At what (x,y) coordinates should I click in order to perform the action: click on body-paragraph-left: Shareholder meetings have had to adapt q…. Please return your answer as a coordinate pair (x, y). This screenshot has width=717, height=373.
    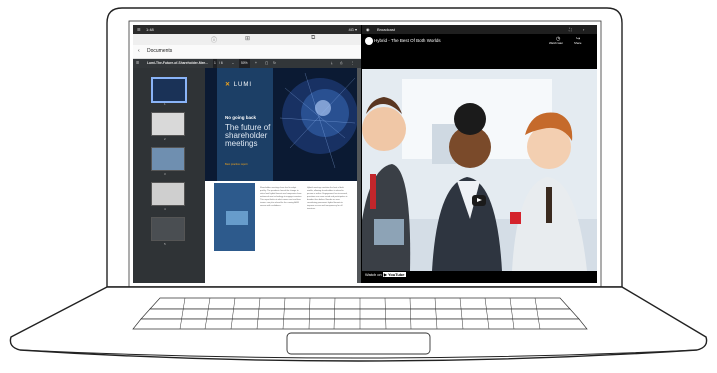
    Looking at the image, I should click on (281, 197).